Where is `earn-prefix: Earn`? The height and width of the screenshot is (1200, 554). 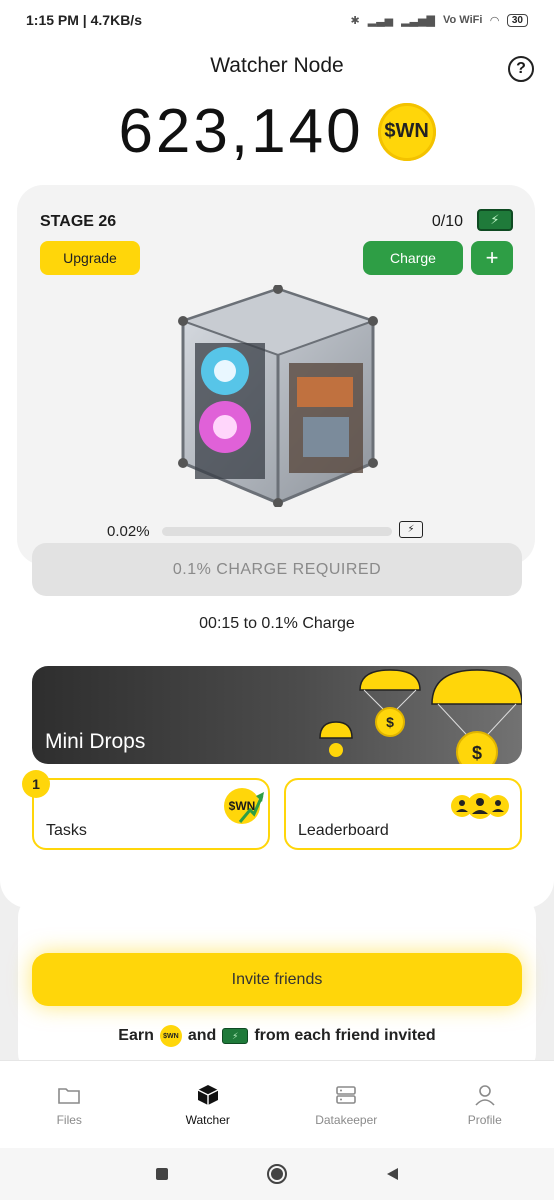
earn-prefix: Earn is located at coordinates (136, 1035).